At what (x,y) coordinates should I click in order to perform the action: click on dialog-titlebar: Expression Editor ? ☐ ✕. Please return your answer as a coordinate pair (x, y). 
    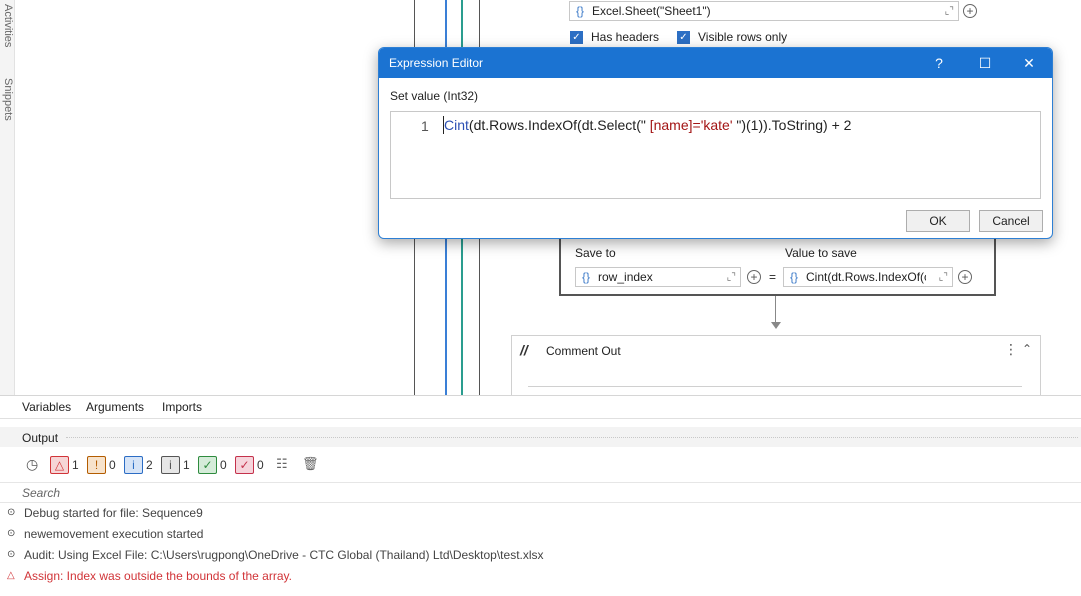
    Looking at the image, I should click on (715, 63).